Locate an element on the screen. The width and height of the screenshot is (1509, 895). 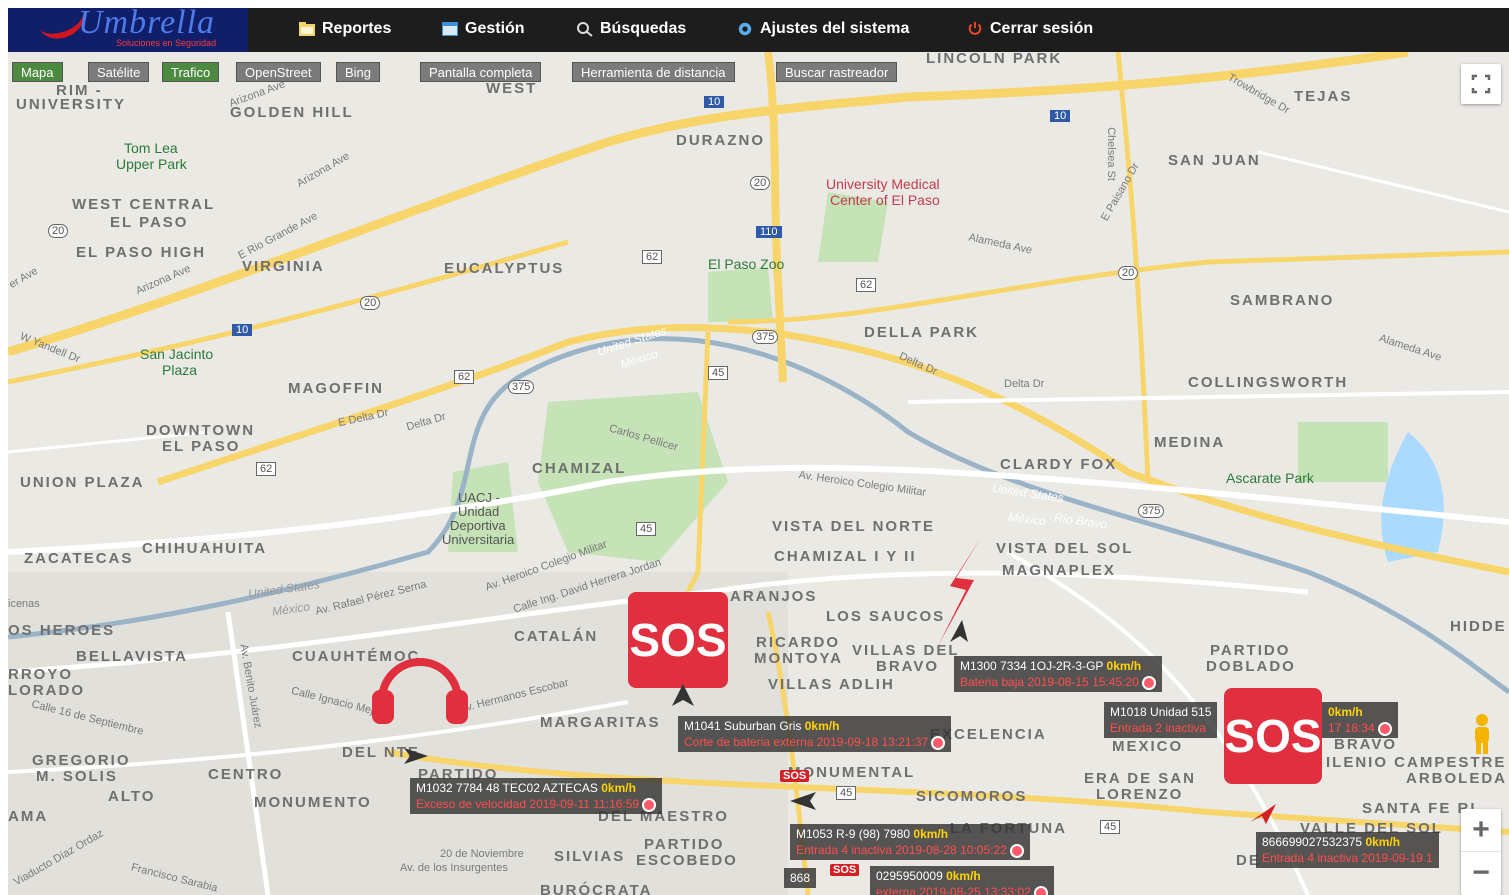
map-label: SAN JUAN is located at coordinates (1214, 160).